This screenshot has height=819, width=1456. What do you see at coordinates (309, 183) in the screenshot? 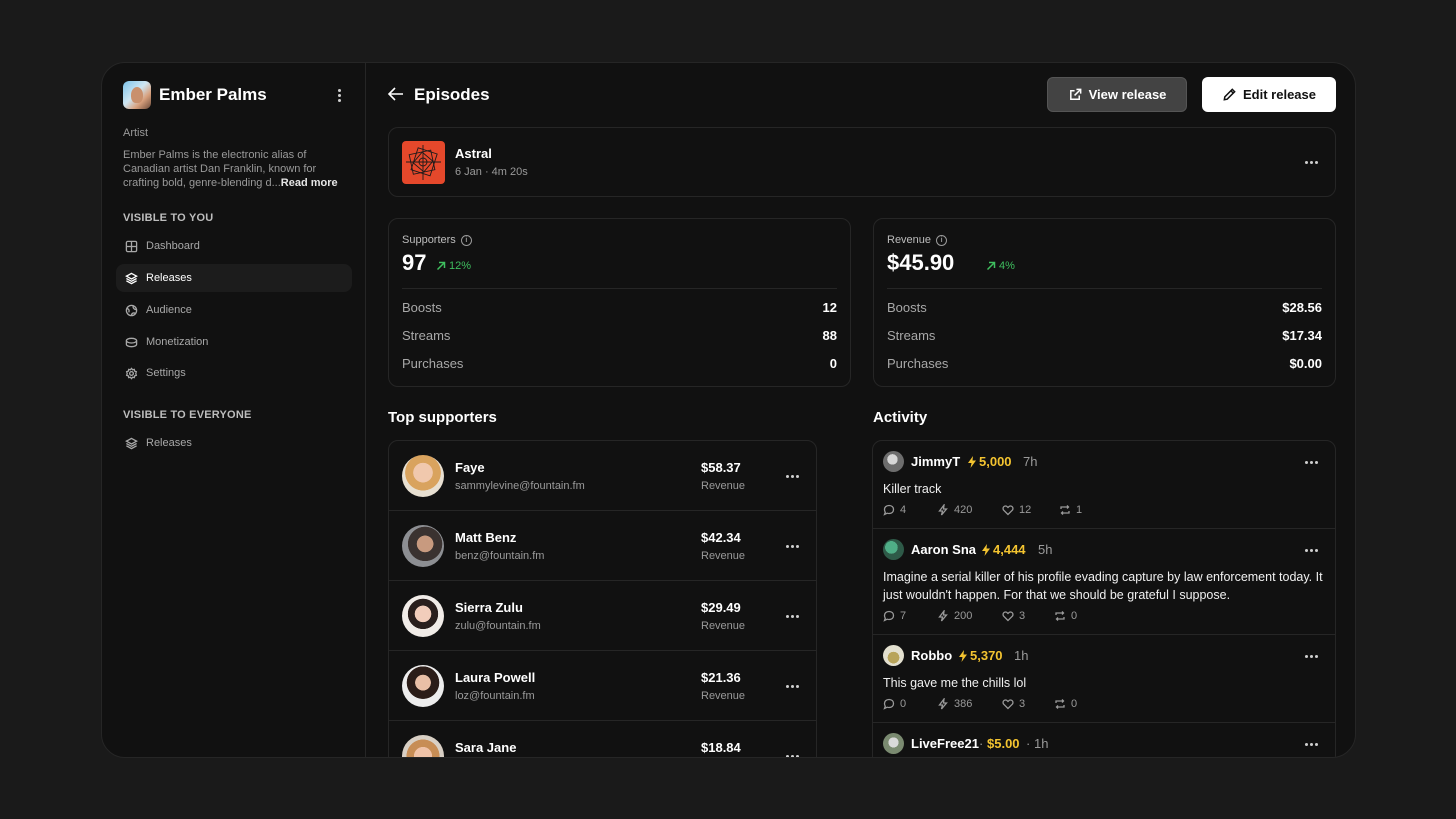
I see `read-more-link: Read more` at bounding box center [309, 183].